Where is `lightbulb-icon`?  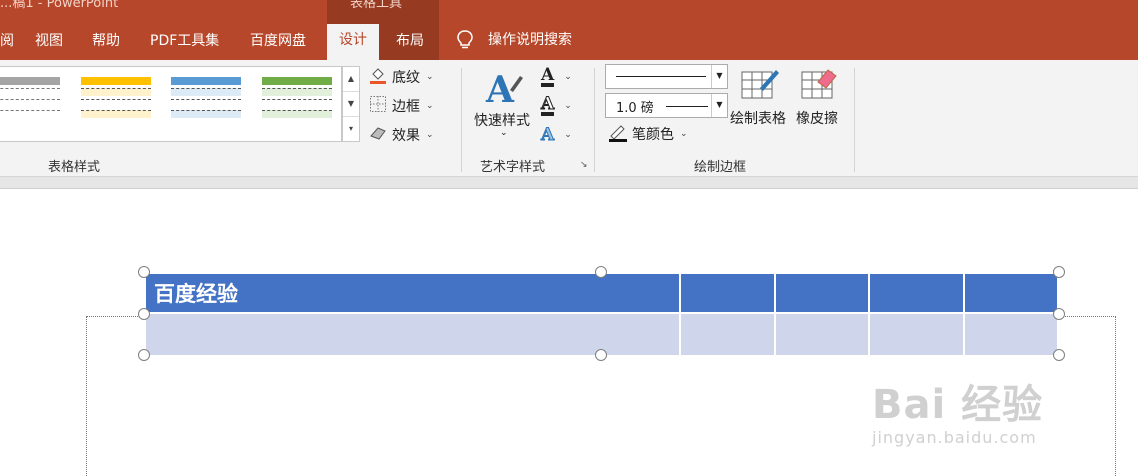 lightbulb-icon is located at coordinates (465, 39).